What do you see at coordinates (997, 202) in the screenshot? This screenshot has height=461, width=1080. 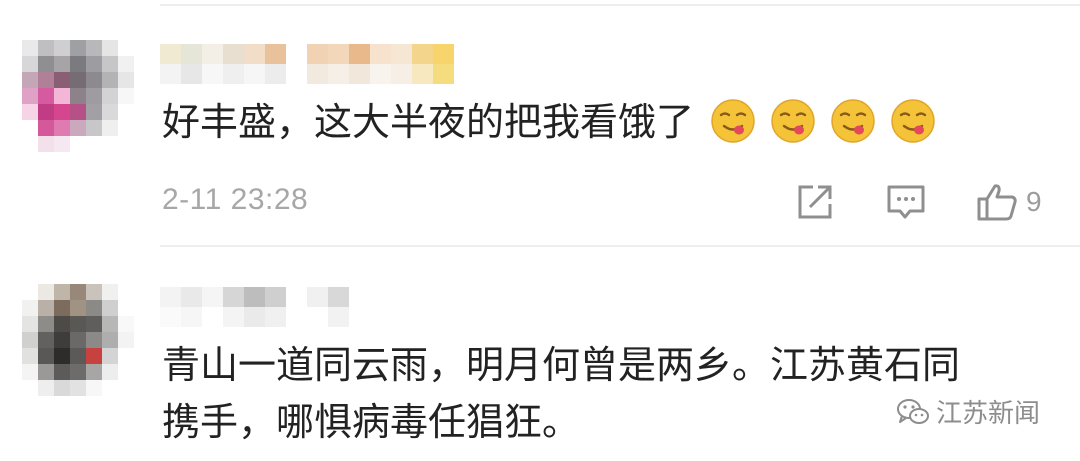 I see `thumbs-up-icon` at bounding box center [997, 202].